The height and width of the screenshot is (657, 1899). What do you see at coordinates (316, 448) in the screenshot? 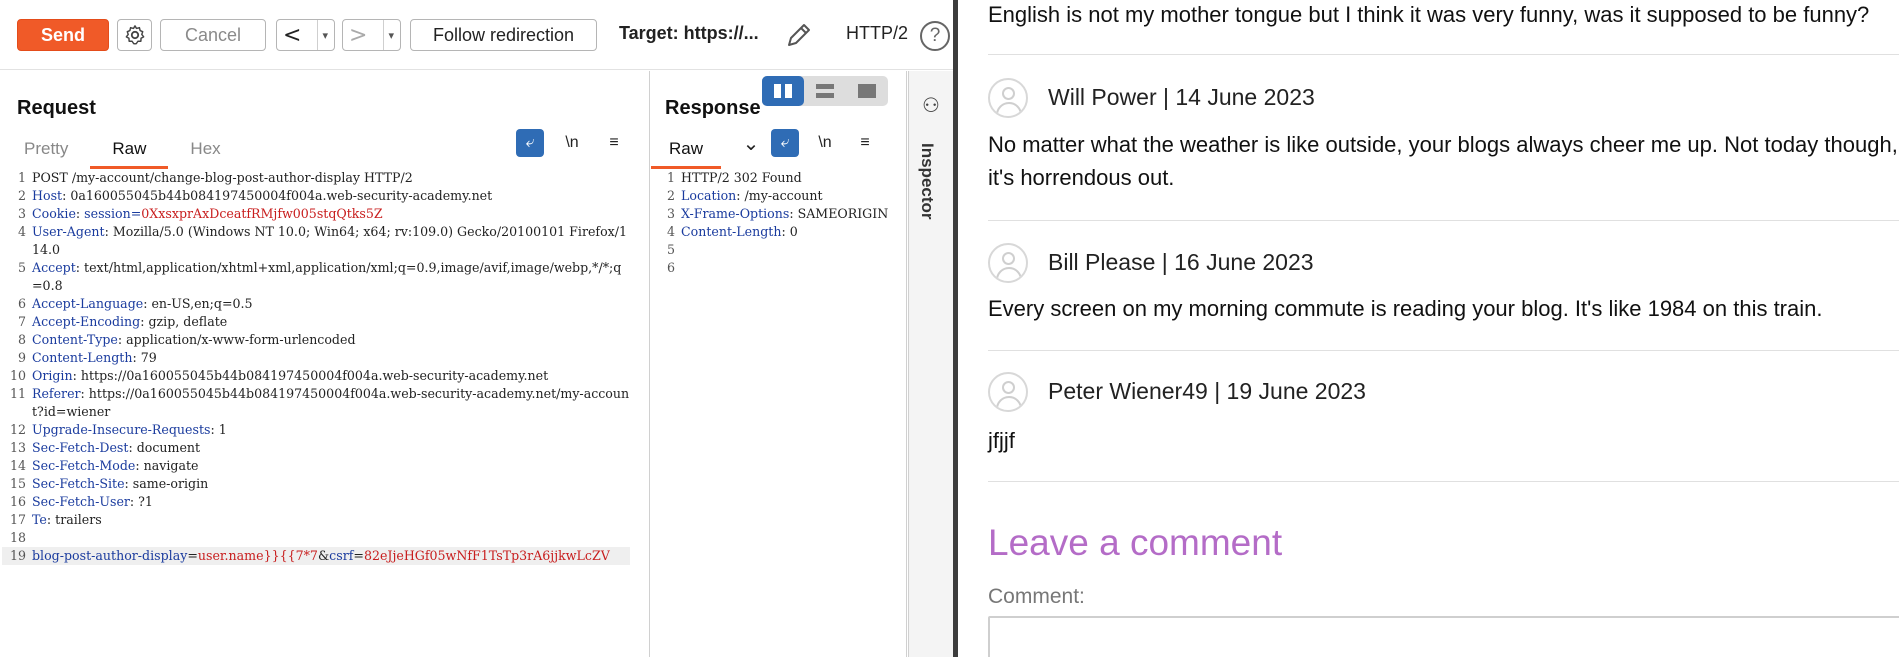
I see `editor-line: 13 Sec-Fetch-Dest: document` at bounding box center [316, 448].